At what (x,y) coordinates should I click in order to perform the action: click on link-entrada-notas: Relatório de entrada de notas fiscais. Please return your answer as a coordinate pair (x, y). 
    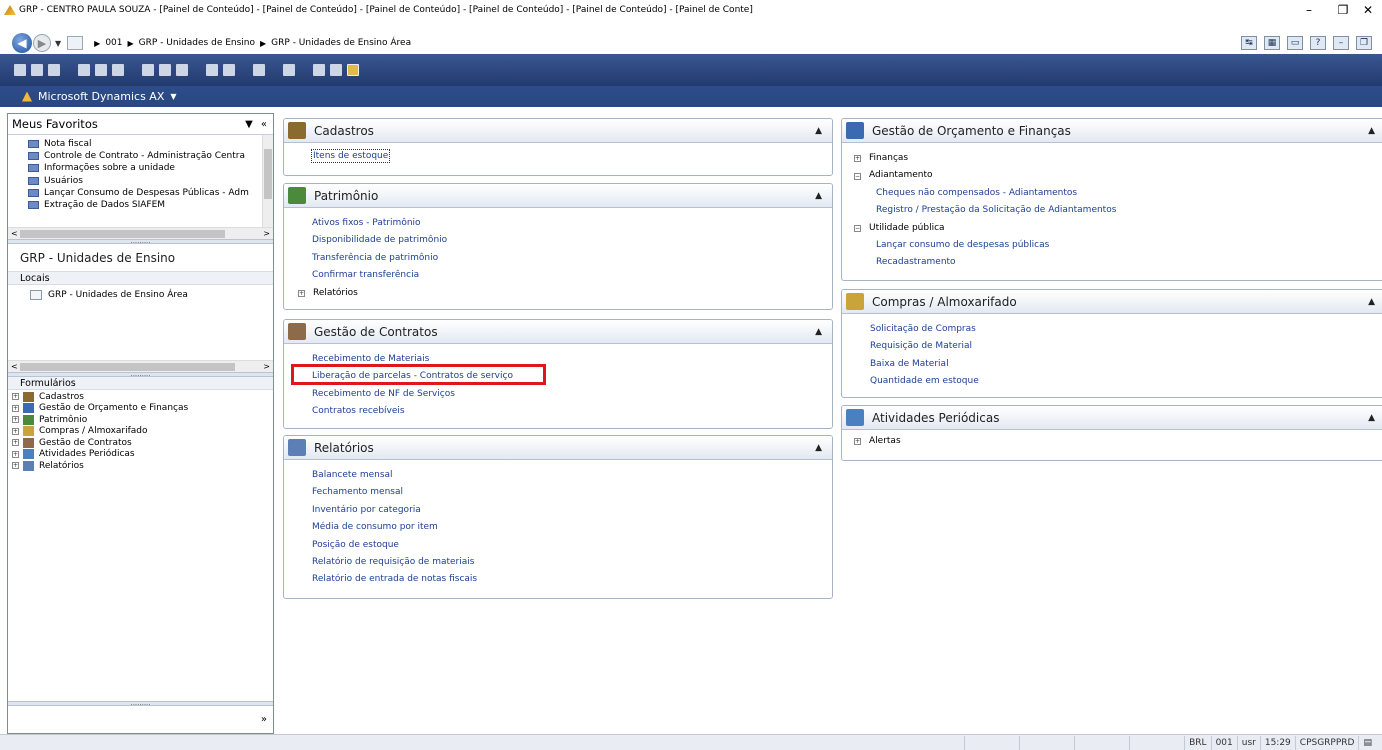
    Looking at the image, I should click on (572, 579).